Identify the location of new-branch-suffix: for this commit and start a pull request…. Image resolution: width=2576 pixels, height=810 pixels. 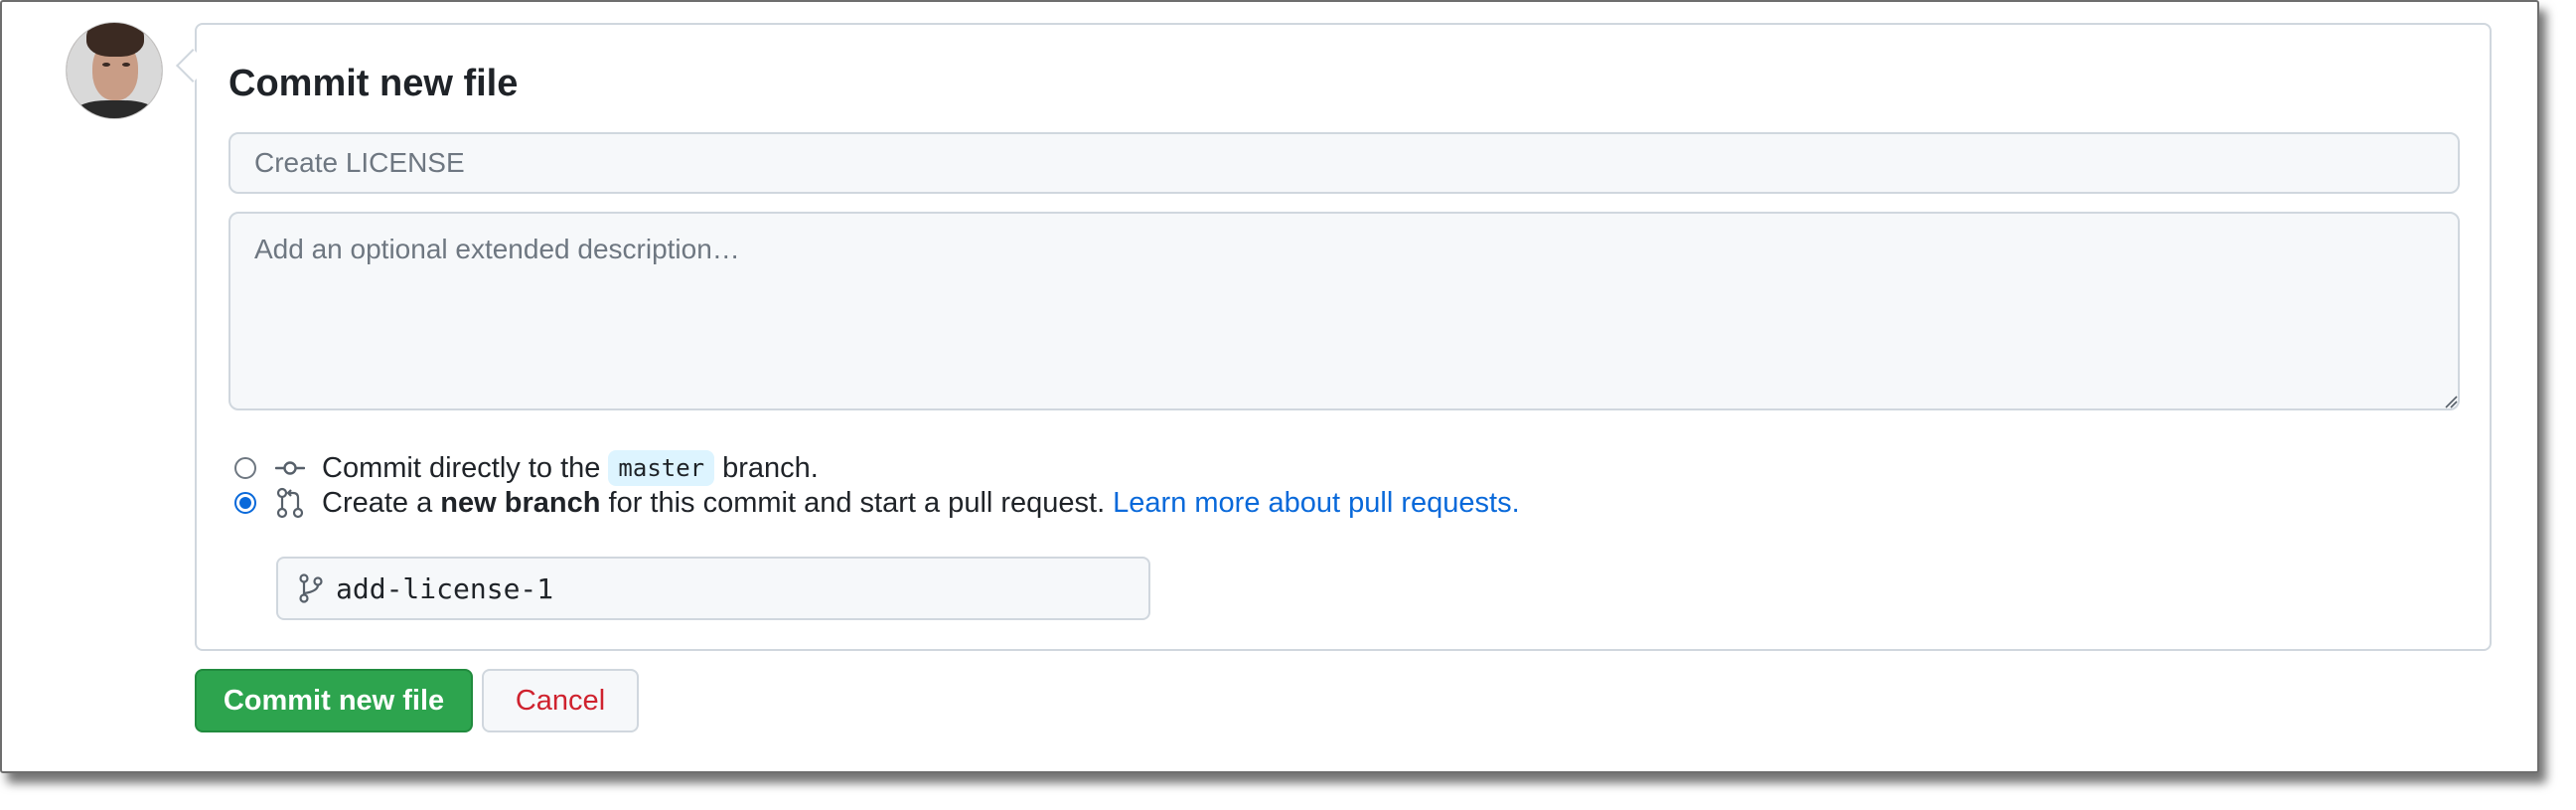
(857, 502).